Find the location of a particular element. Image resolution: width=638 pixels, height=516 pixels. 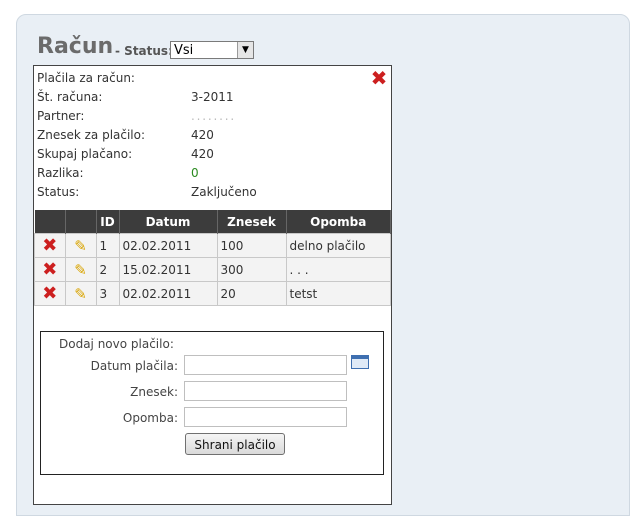

page-title: Račun is located at coordinates (75, 46).